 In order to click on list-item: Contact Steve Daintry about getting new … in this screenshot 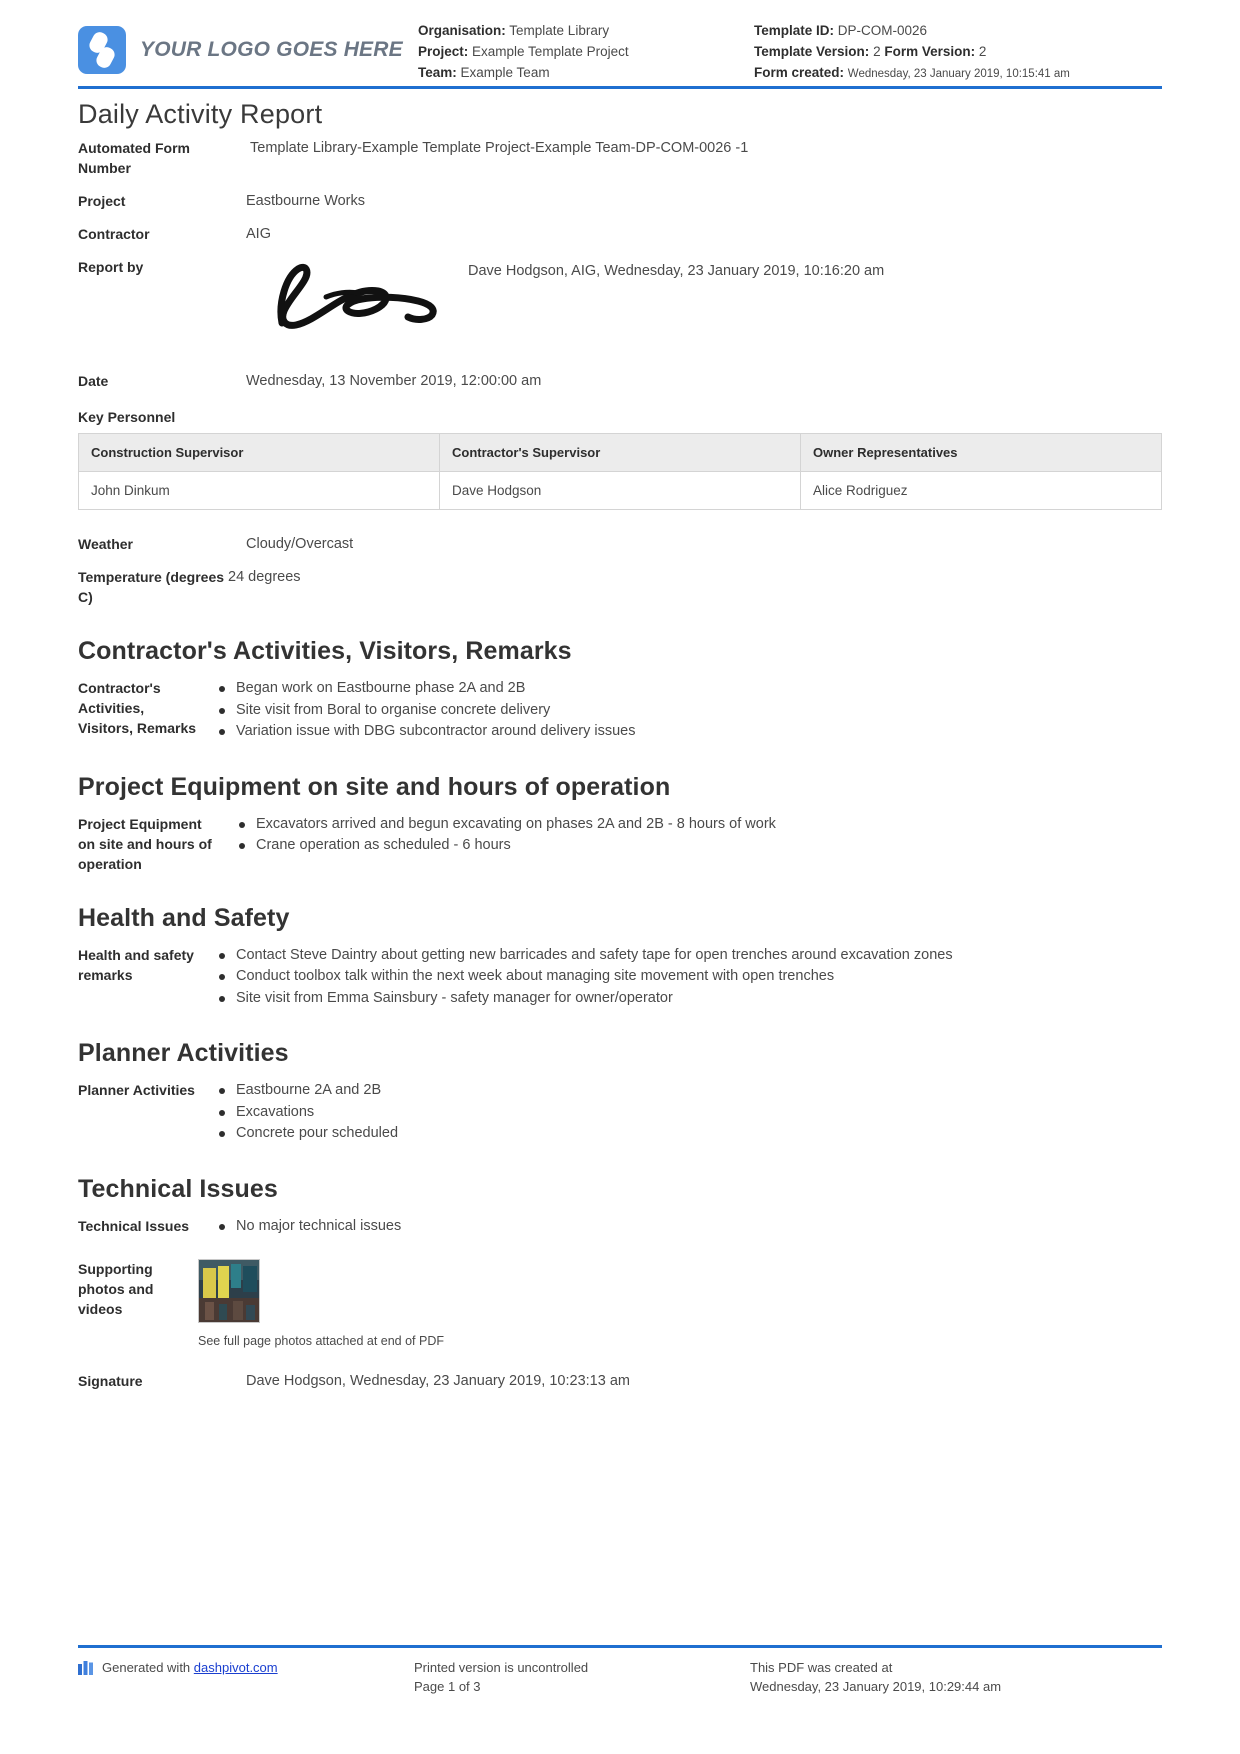, I will do `click(690, 955)`.